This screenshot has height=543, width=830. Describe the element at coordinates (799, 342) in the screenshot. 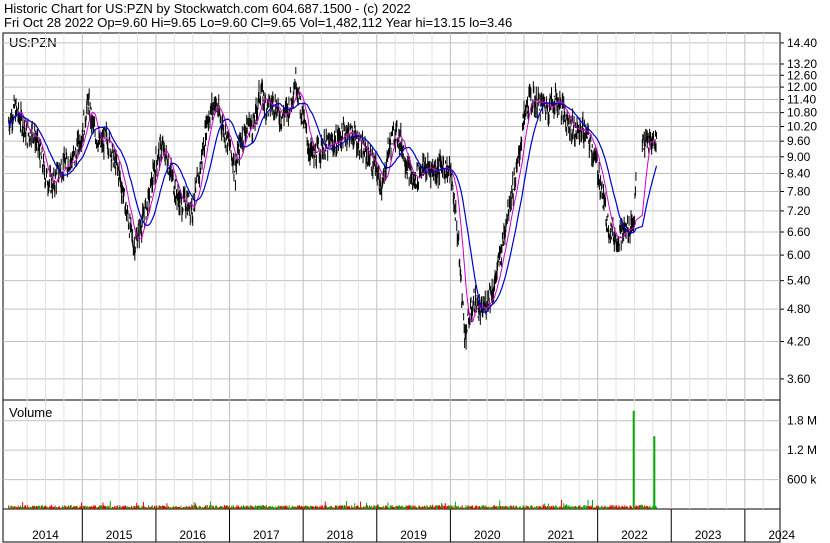

I see `price-tick-label: 4.20` at that location.